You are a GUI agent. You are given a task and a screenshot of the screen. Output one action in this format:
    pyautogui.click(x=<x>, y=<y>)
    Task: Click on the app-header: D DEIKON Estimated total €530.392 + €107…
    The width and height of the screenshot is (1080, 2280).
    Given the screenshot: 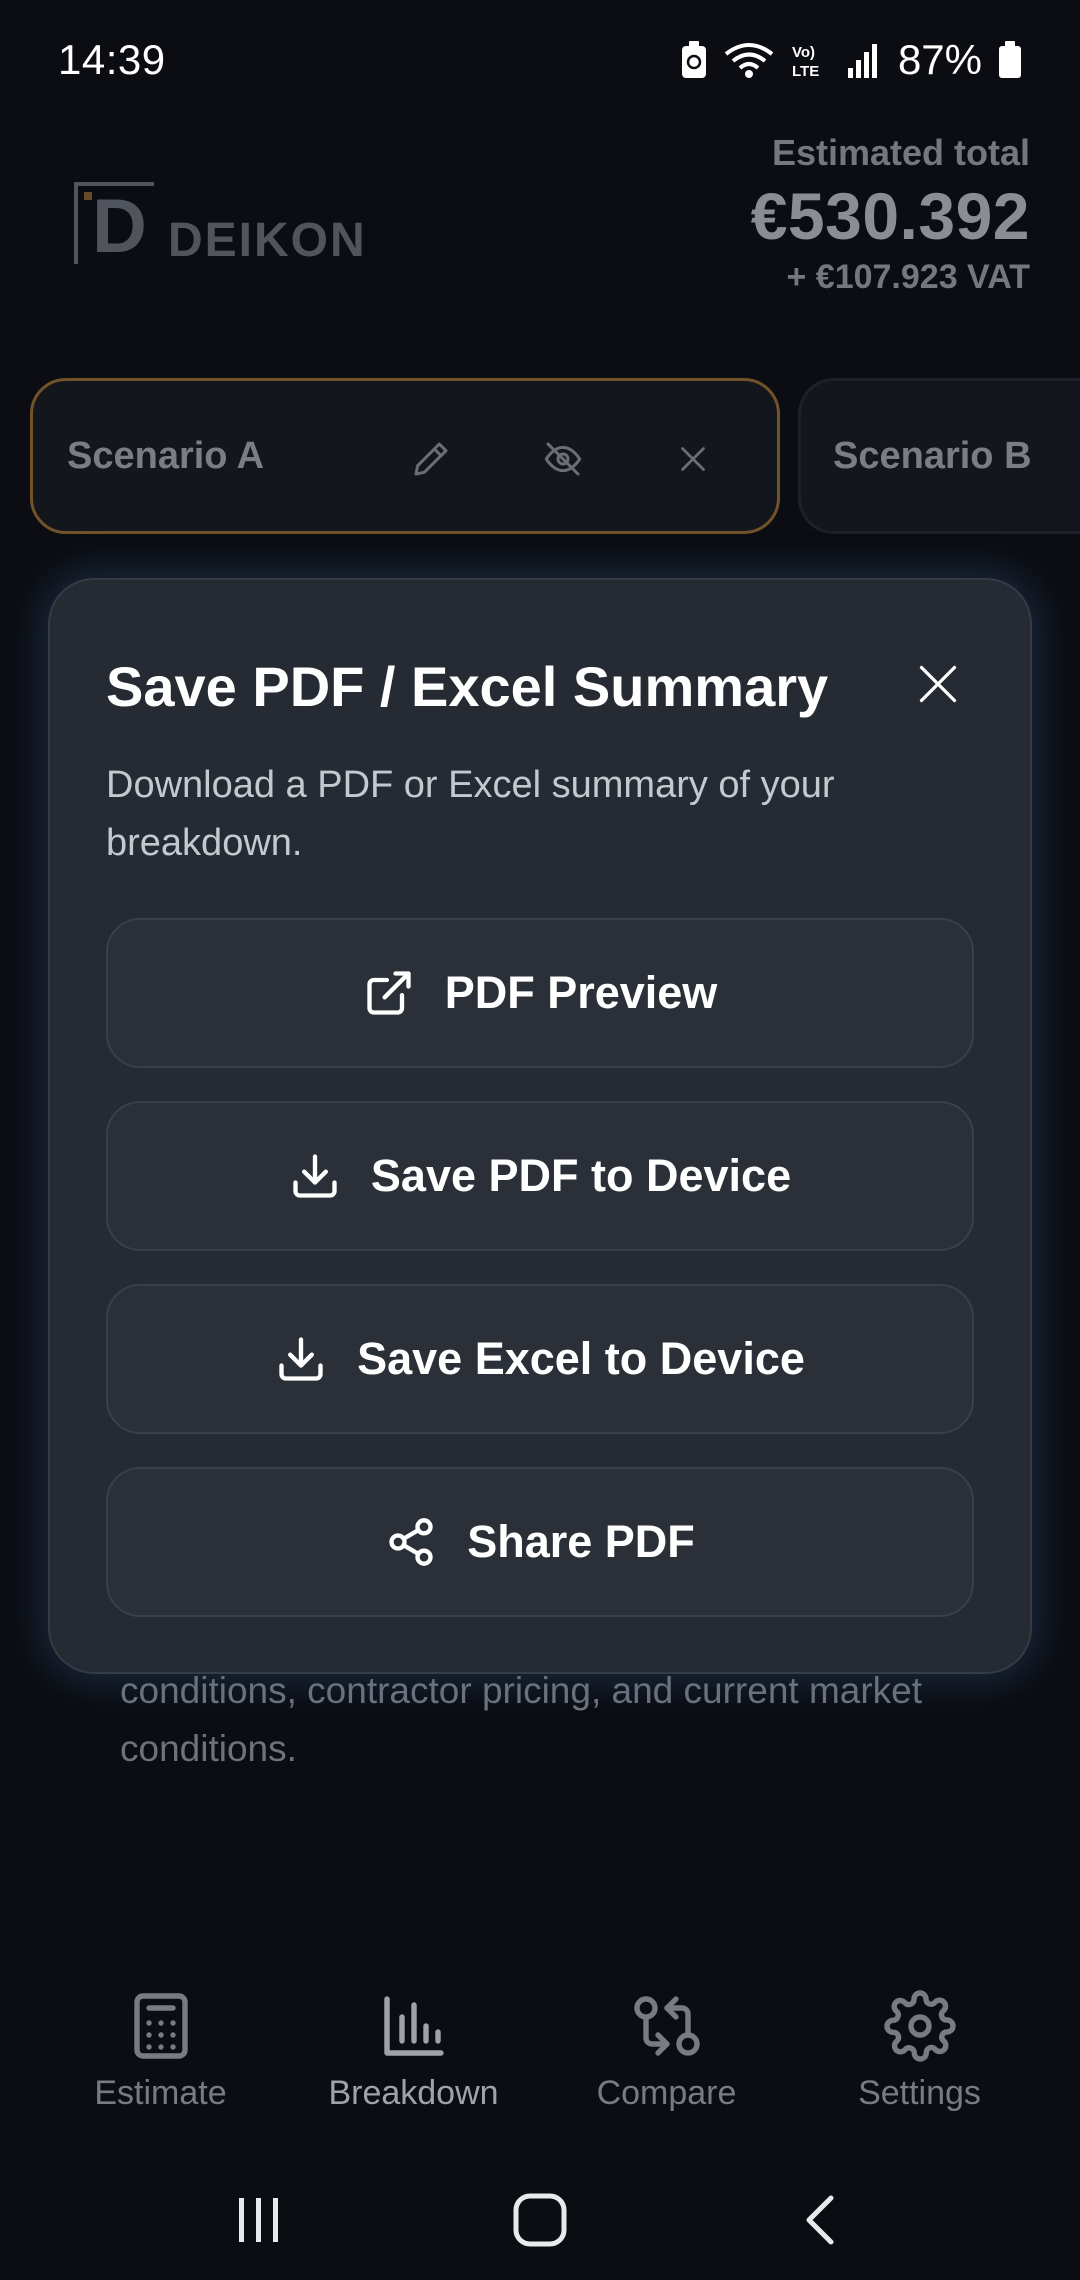 What is the action you would take?
    pyautogui.click(x=540, y=245)
    